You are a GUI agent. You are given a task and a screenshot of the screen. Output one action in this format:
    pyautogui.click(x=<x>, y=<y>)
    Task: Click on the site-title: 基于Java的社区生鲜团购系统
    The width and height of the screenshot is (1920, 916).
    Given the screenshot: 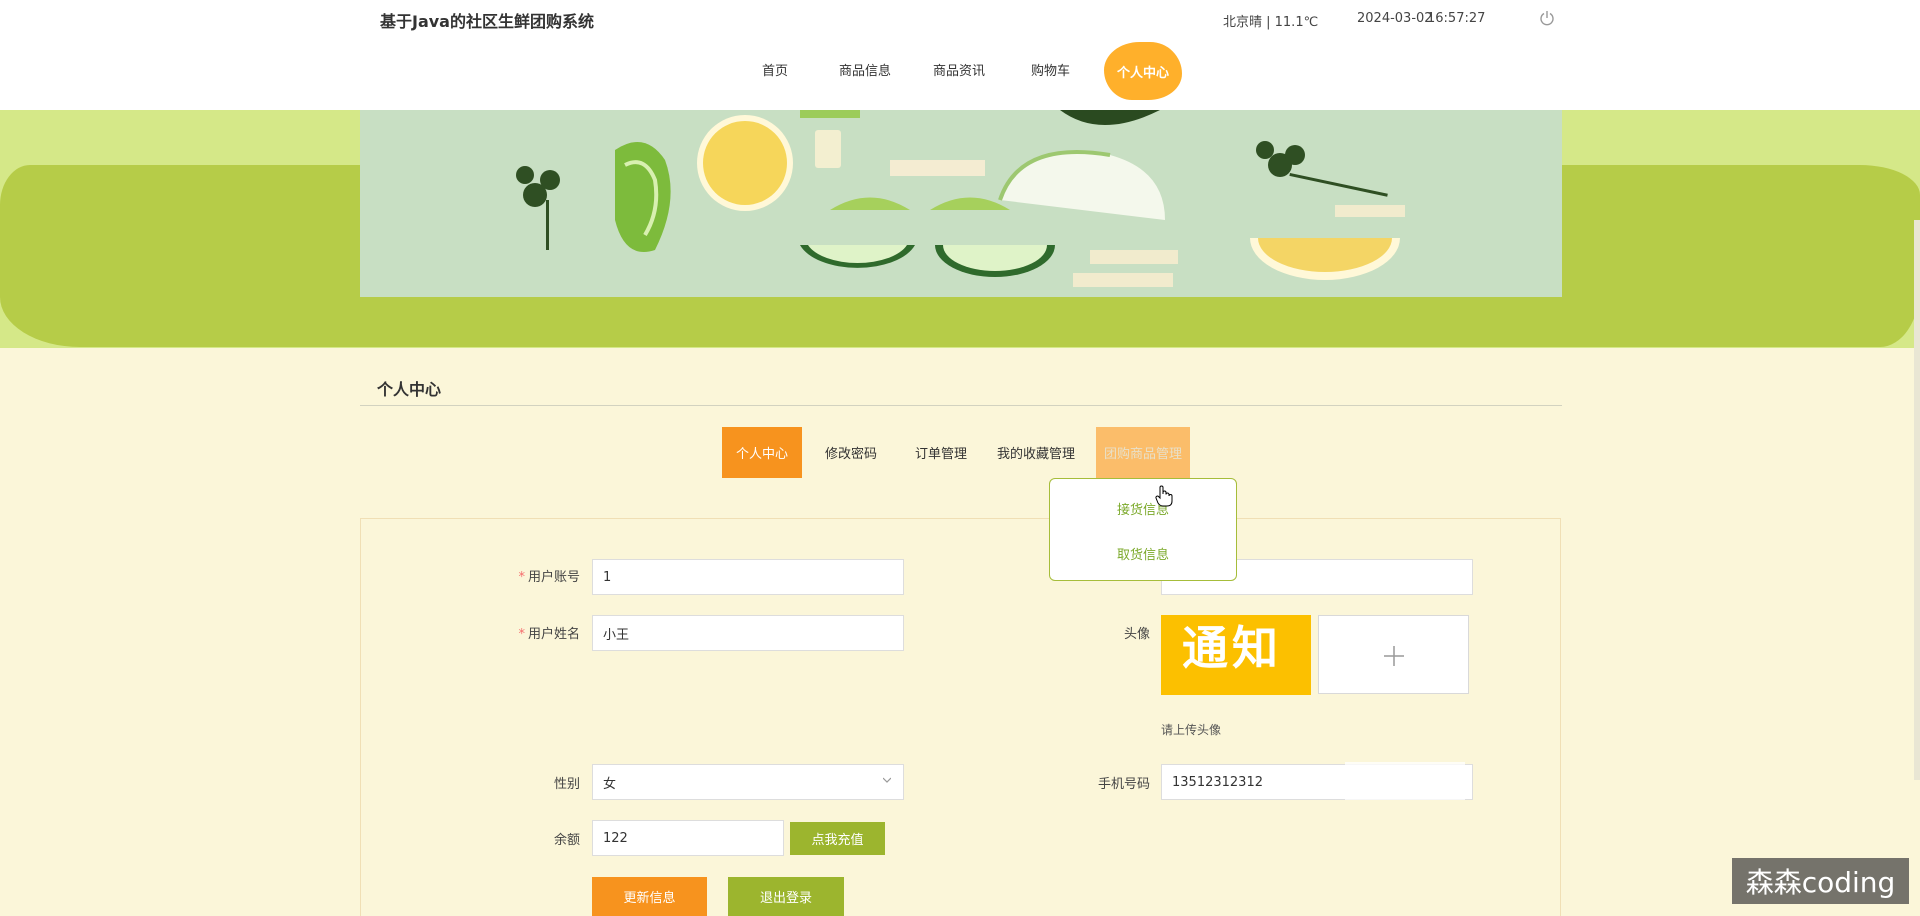 What is the action you would take?
    pyautogui.click(x=487, y=21)
    